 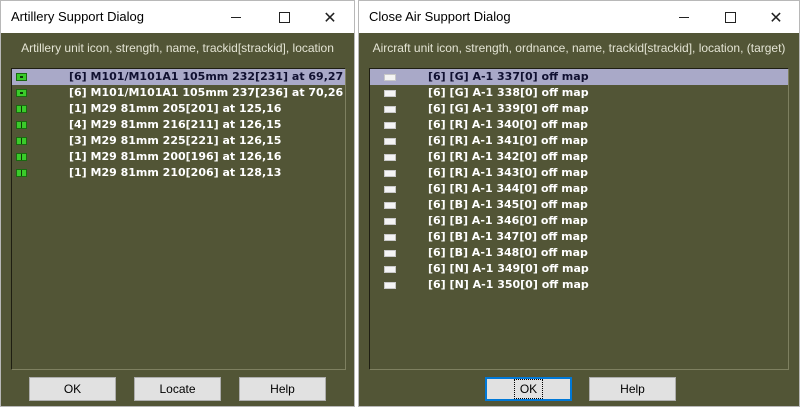 I want to click on list-item-text: [6] [B] A-1 347[0] off map, so click(x=508, y=236).